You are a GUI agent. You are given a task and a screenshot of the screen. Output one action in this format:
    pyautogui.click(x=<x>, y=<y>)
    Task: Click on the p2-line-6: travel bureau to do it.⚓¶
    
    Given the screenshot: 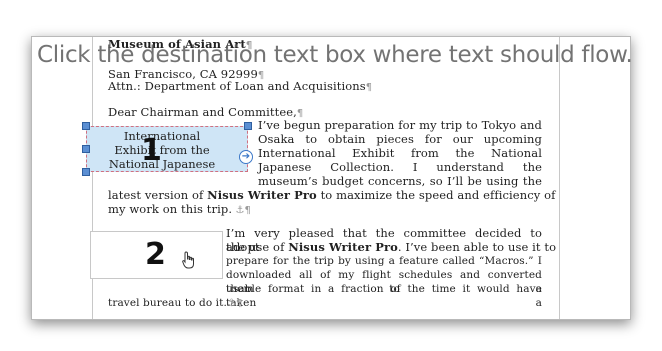 What is the action you would take?
    pyautogui.click(x=175, y=303)
    